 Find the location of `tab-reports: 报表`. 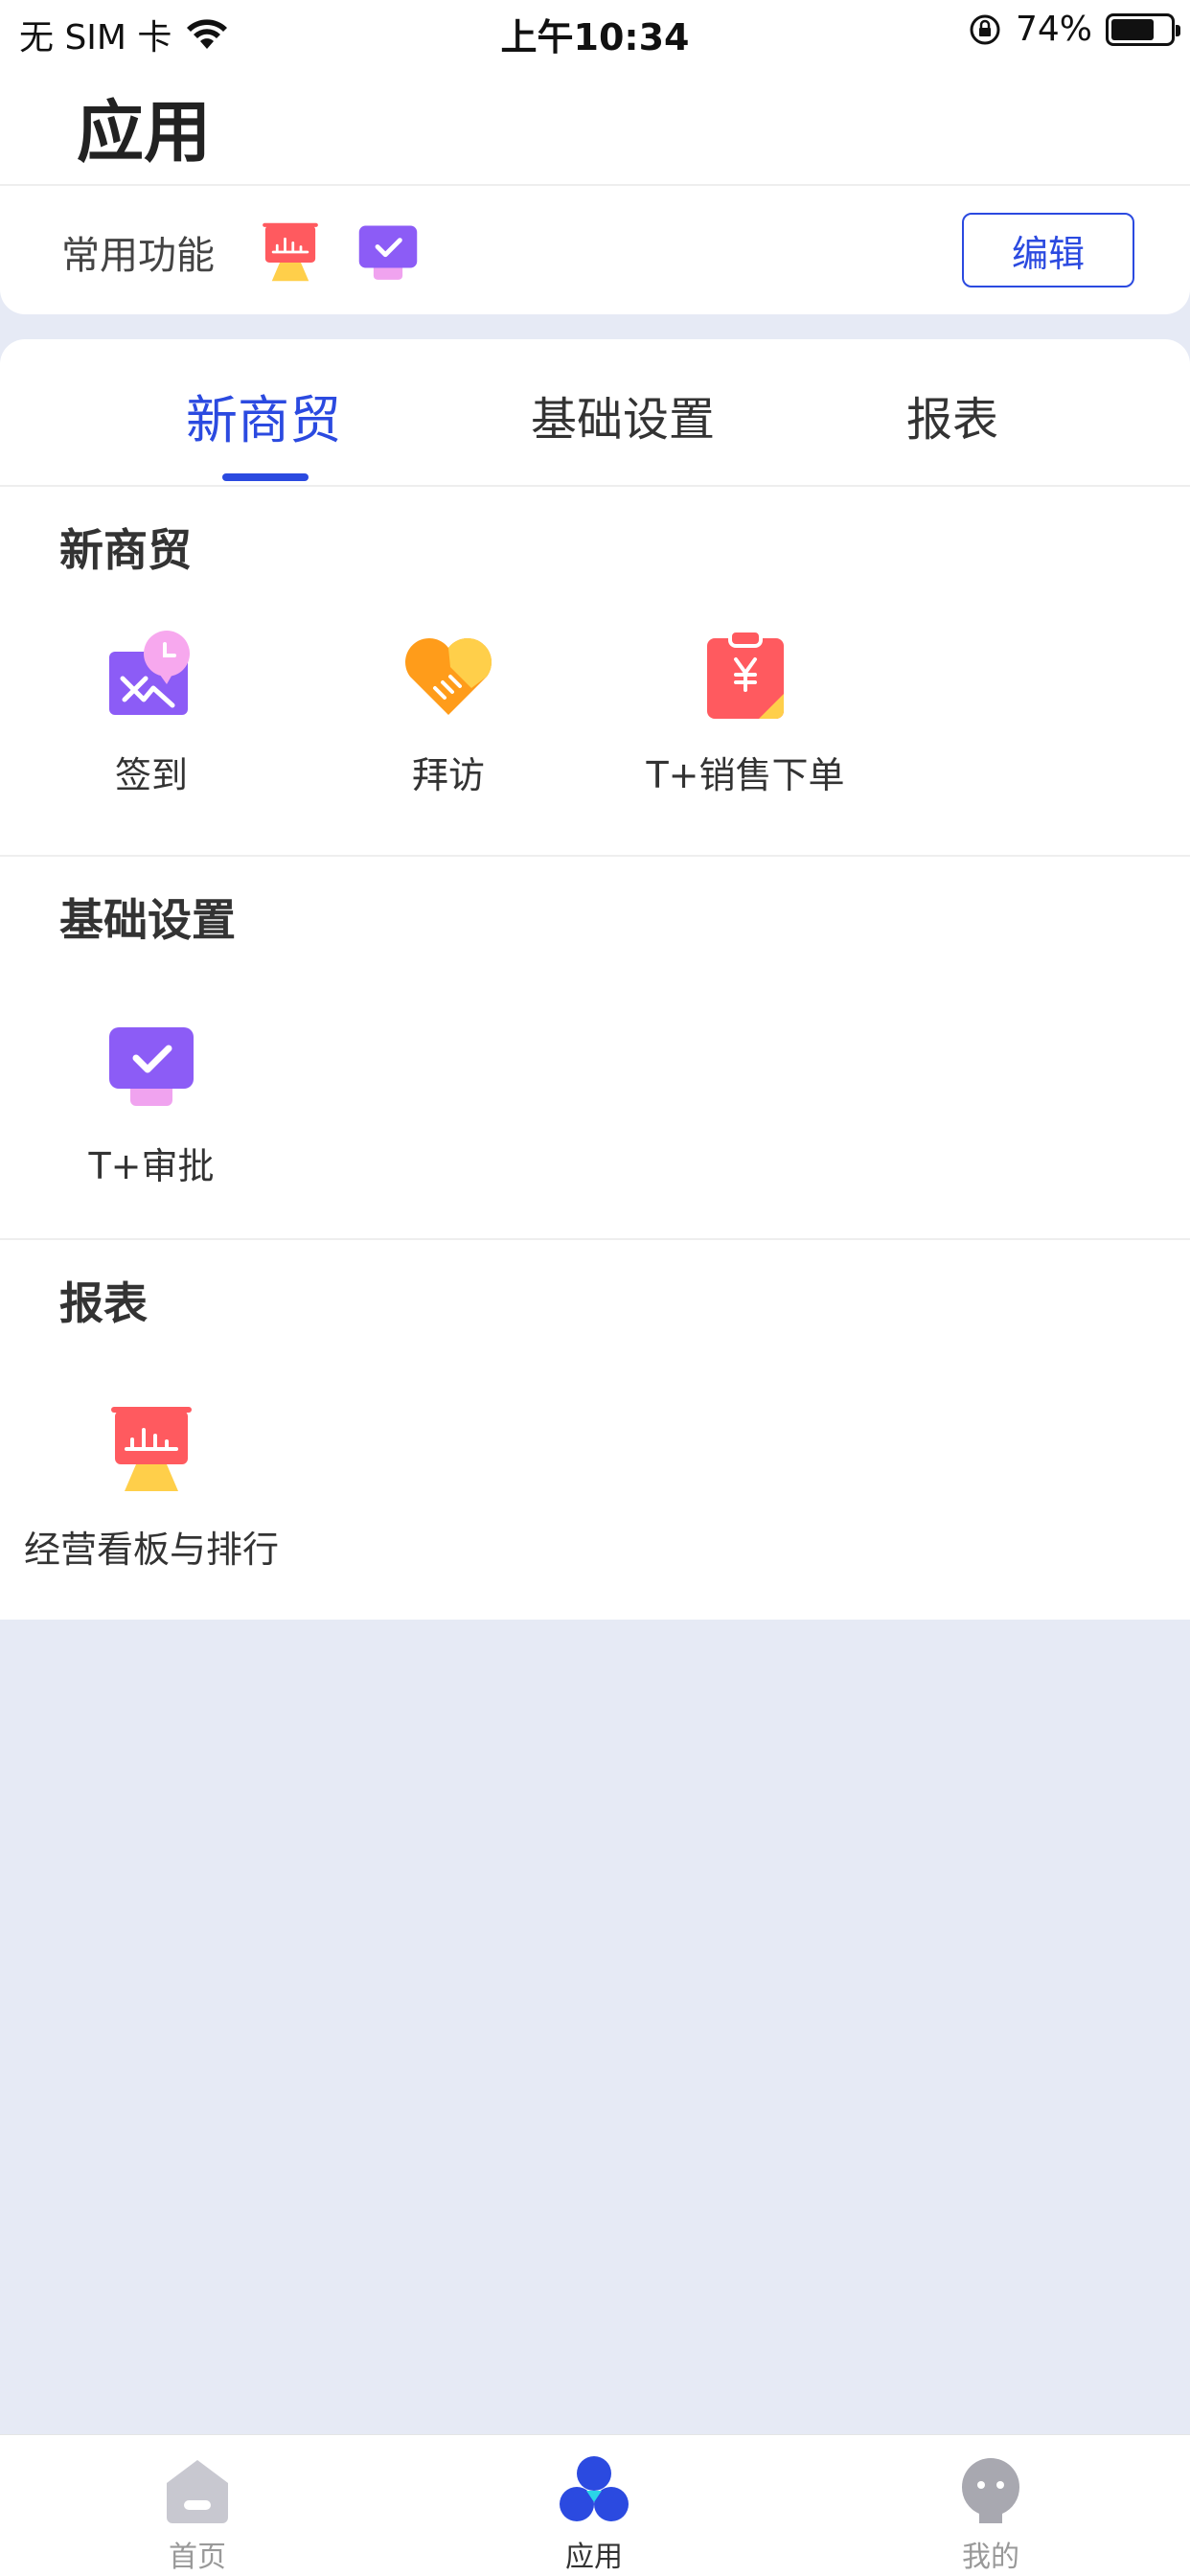

tab-reports: 报表 is located at coordinates (952, 414).